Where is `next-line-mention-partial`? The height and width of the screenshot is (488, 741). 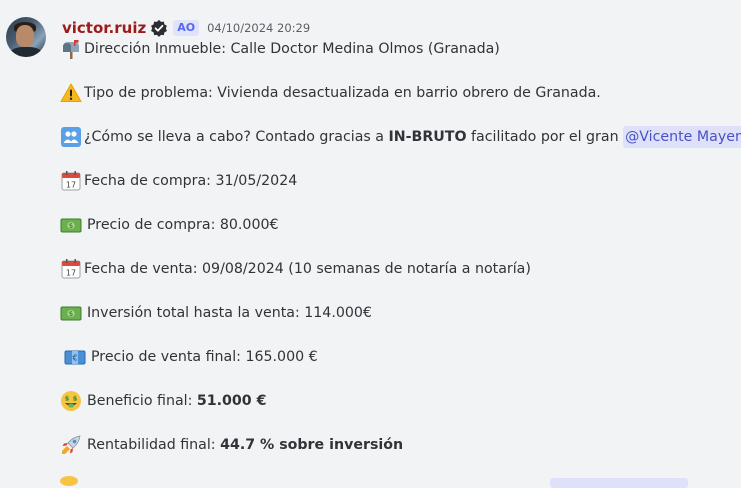 next-line-mention-partial is located at coordinates (619, 483).